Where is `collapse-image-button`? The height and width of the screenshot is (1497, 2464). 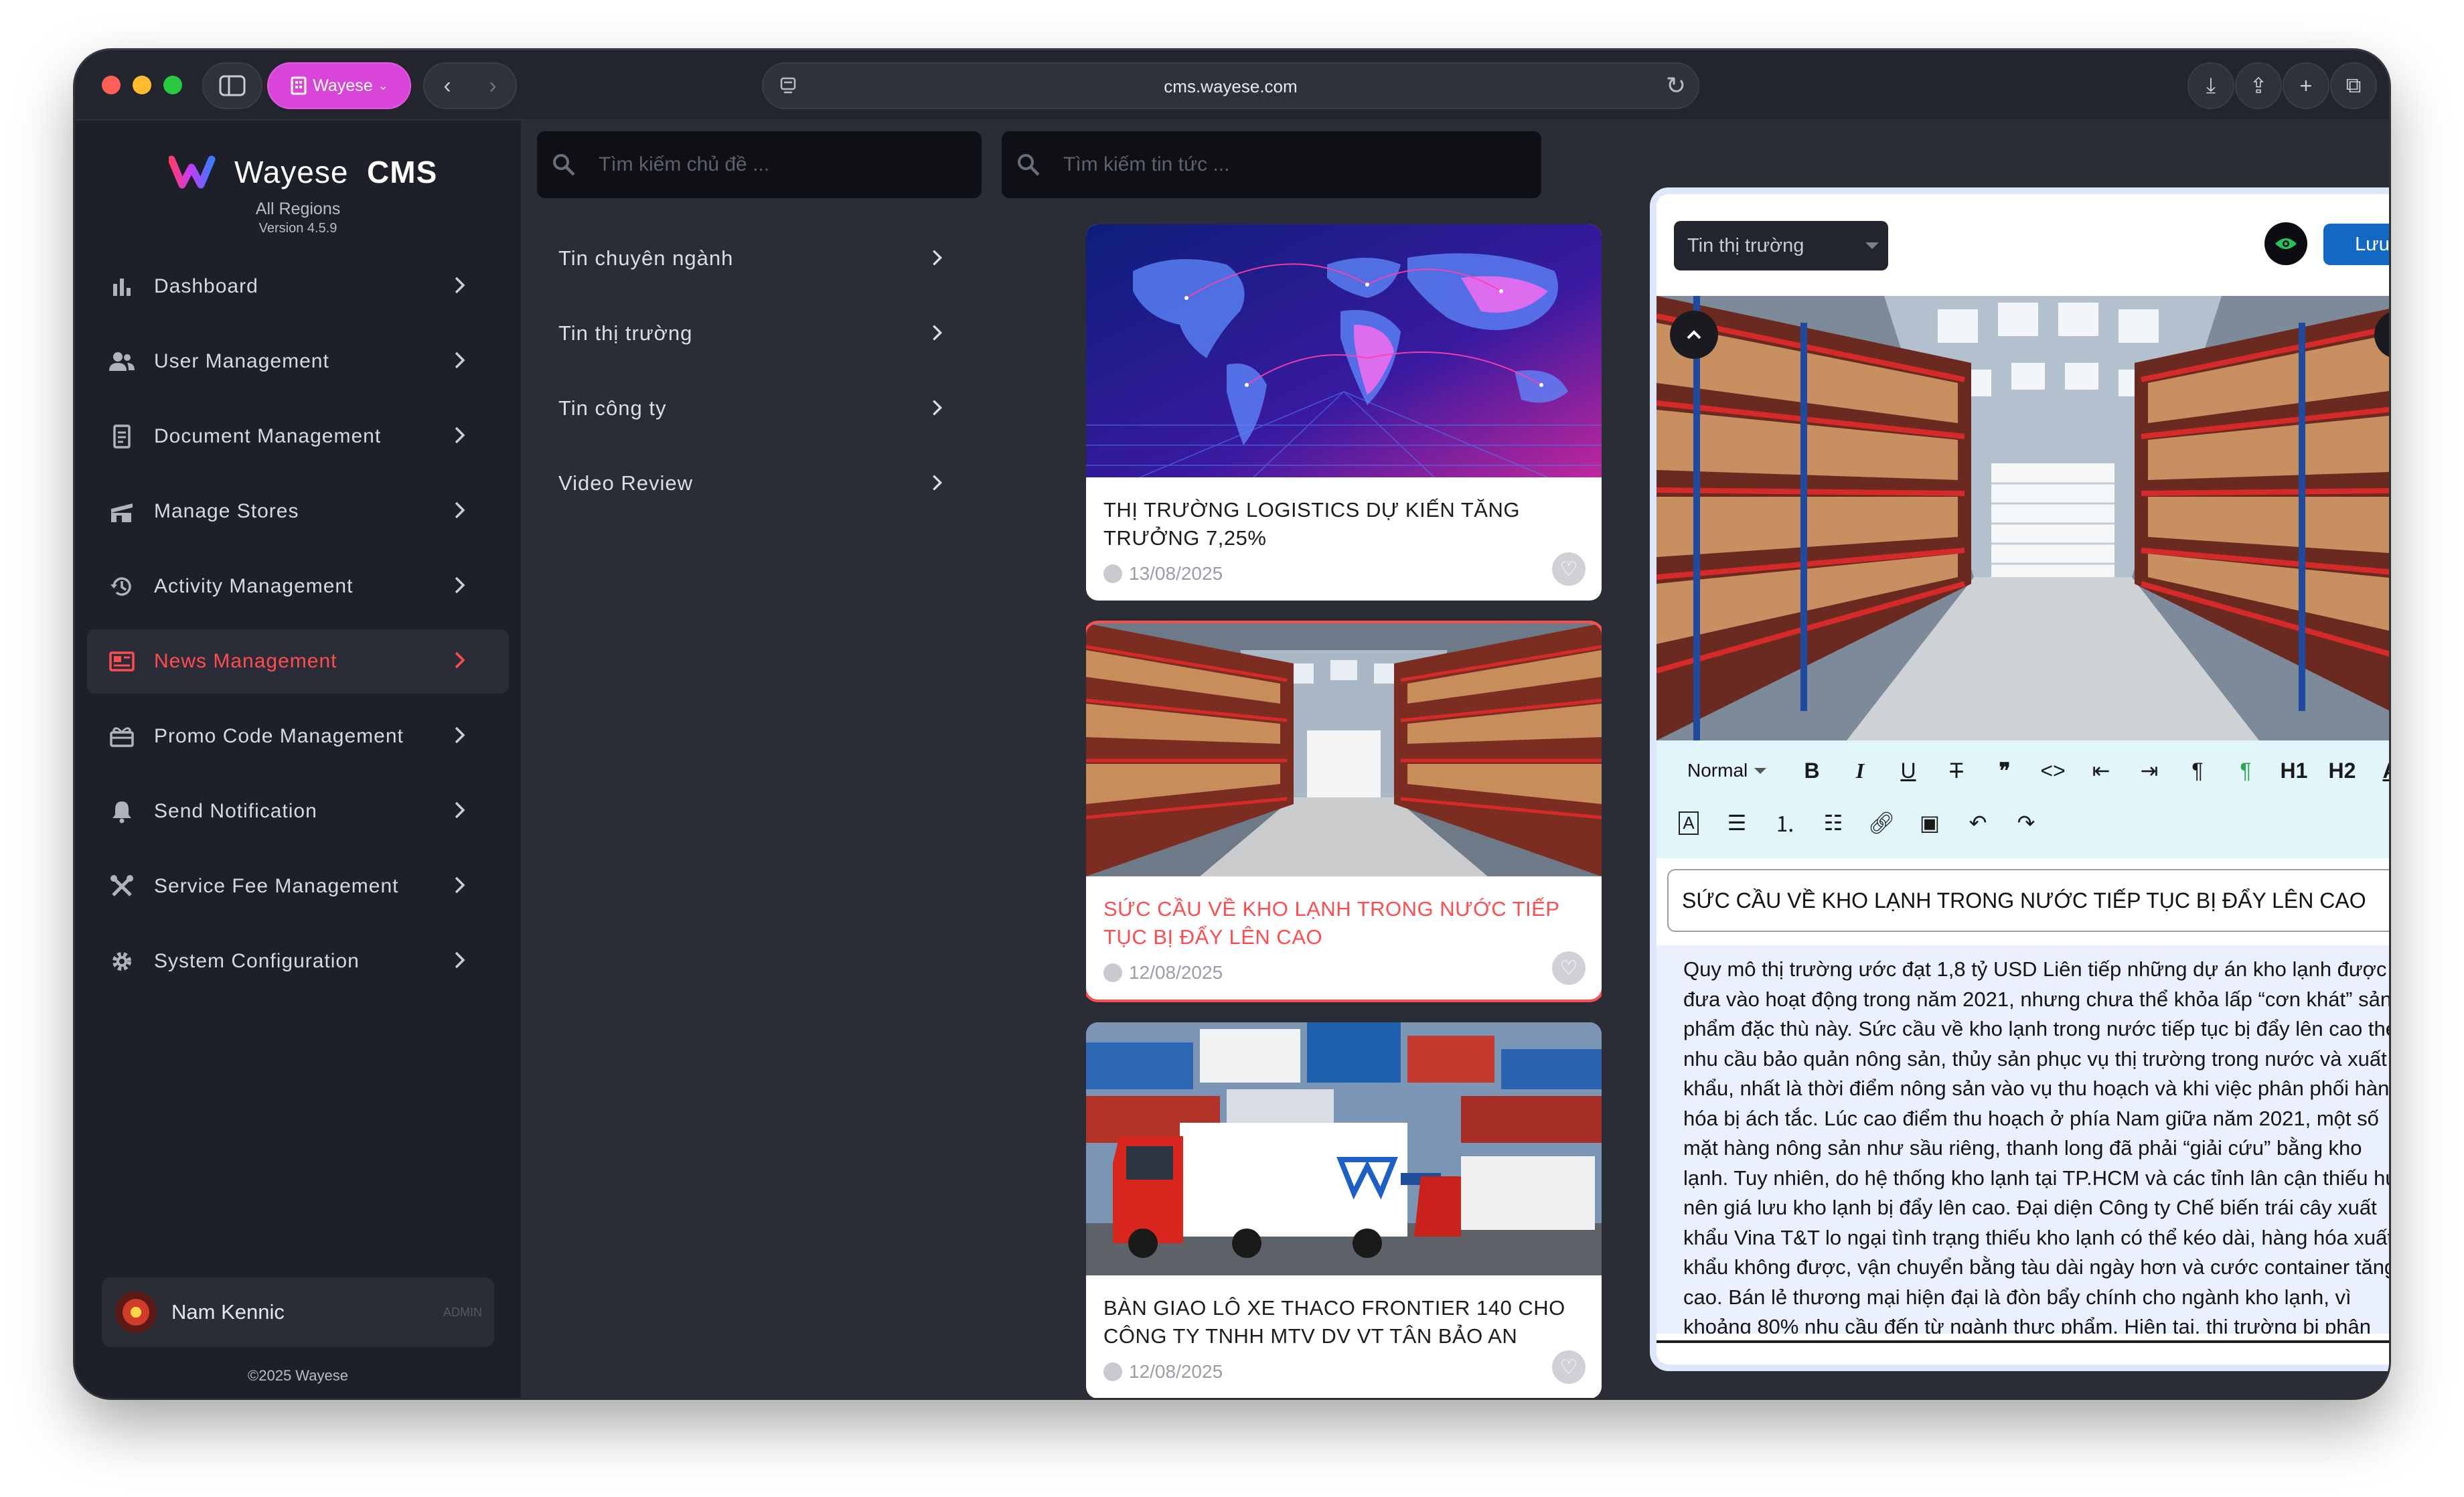 collapse-image-button is located at coordinates (1694, 335).